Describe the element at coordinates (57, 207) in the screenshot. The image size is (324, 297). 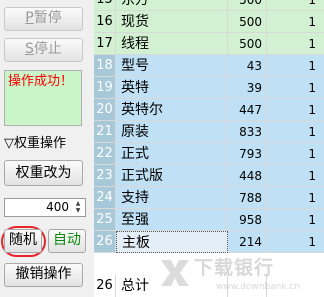
I see `weight-value: 400` at that location.